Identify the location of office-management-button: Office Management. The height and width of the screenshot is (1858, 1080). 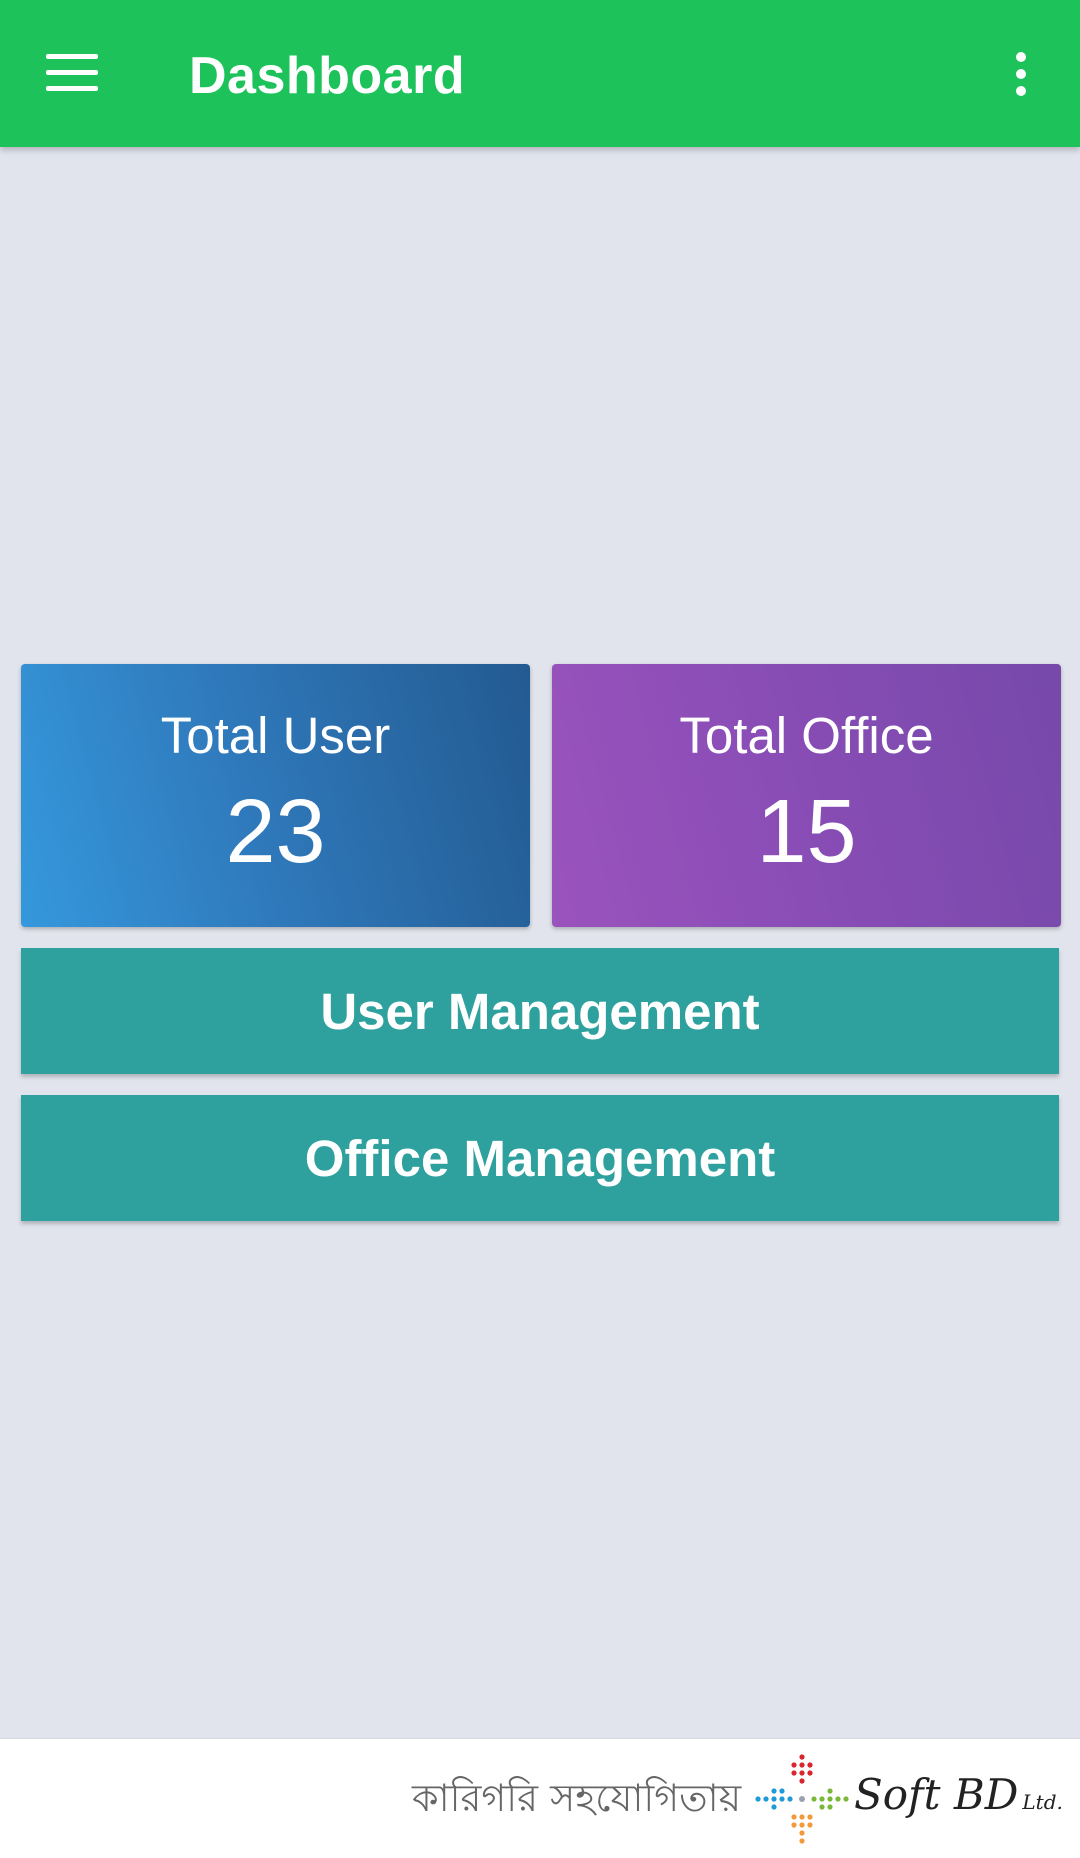
(540, 1158).